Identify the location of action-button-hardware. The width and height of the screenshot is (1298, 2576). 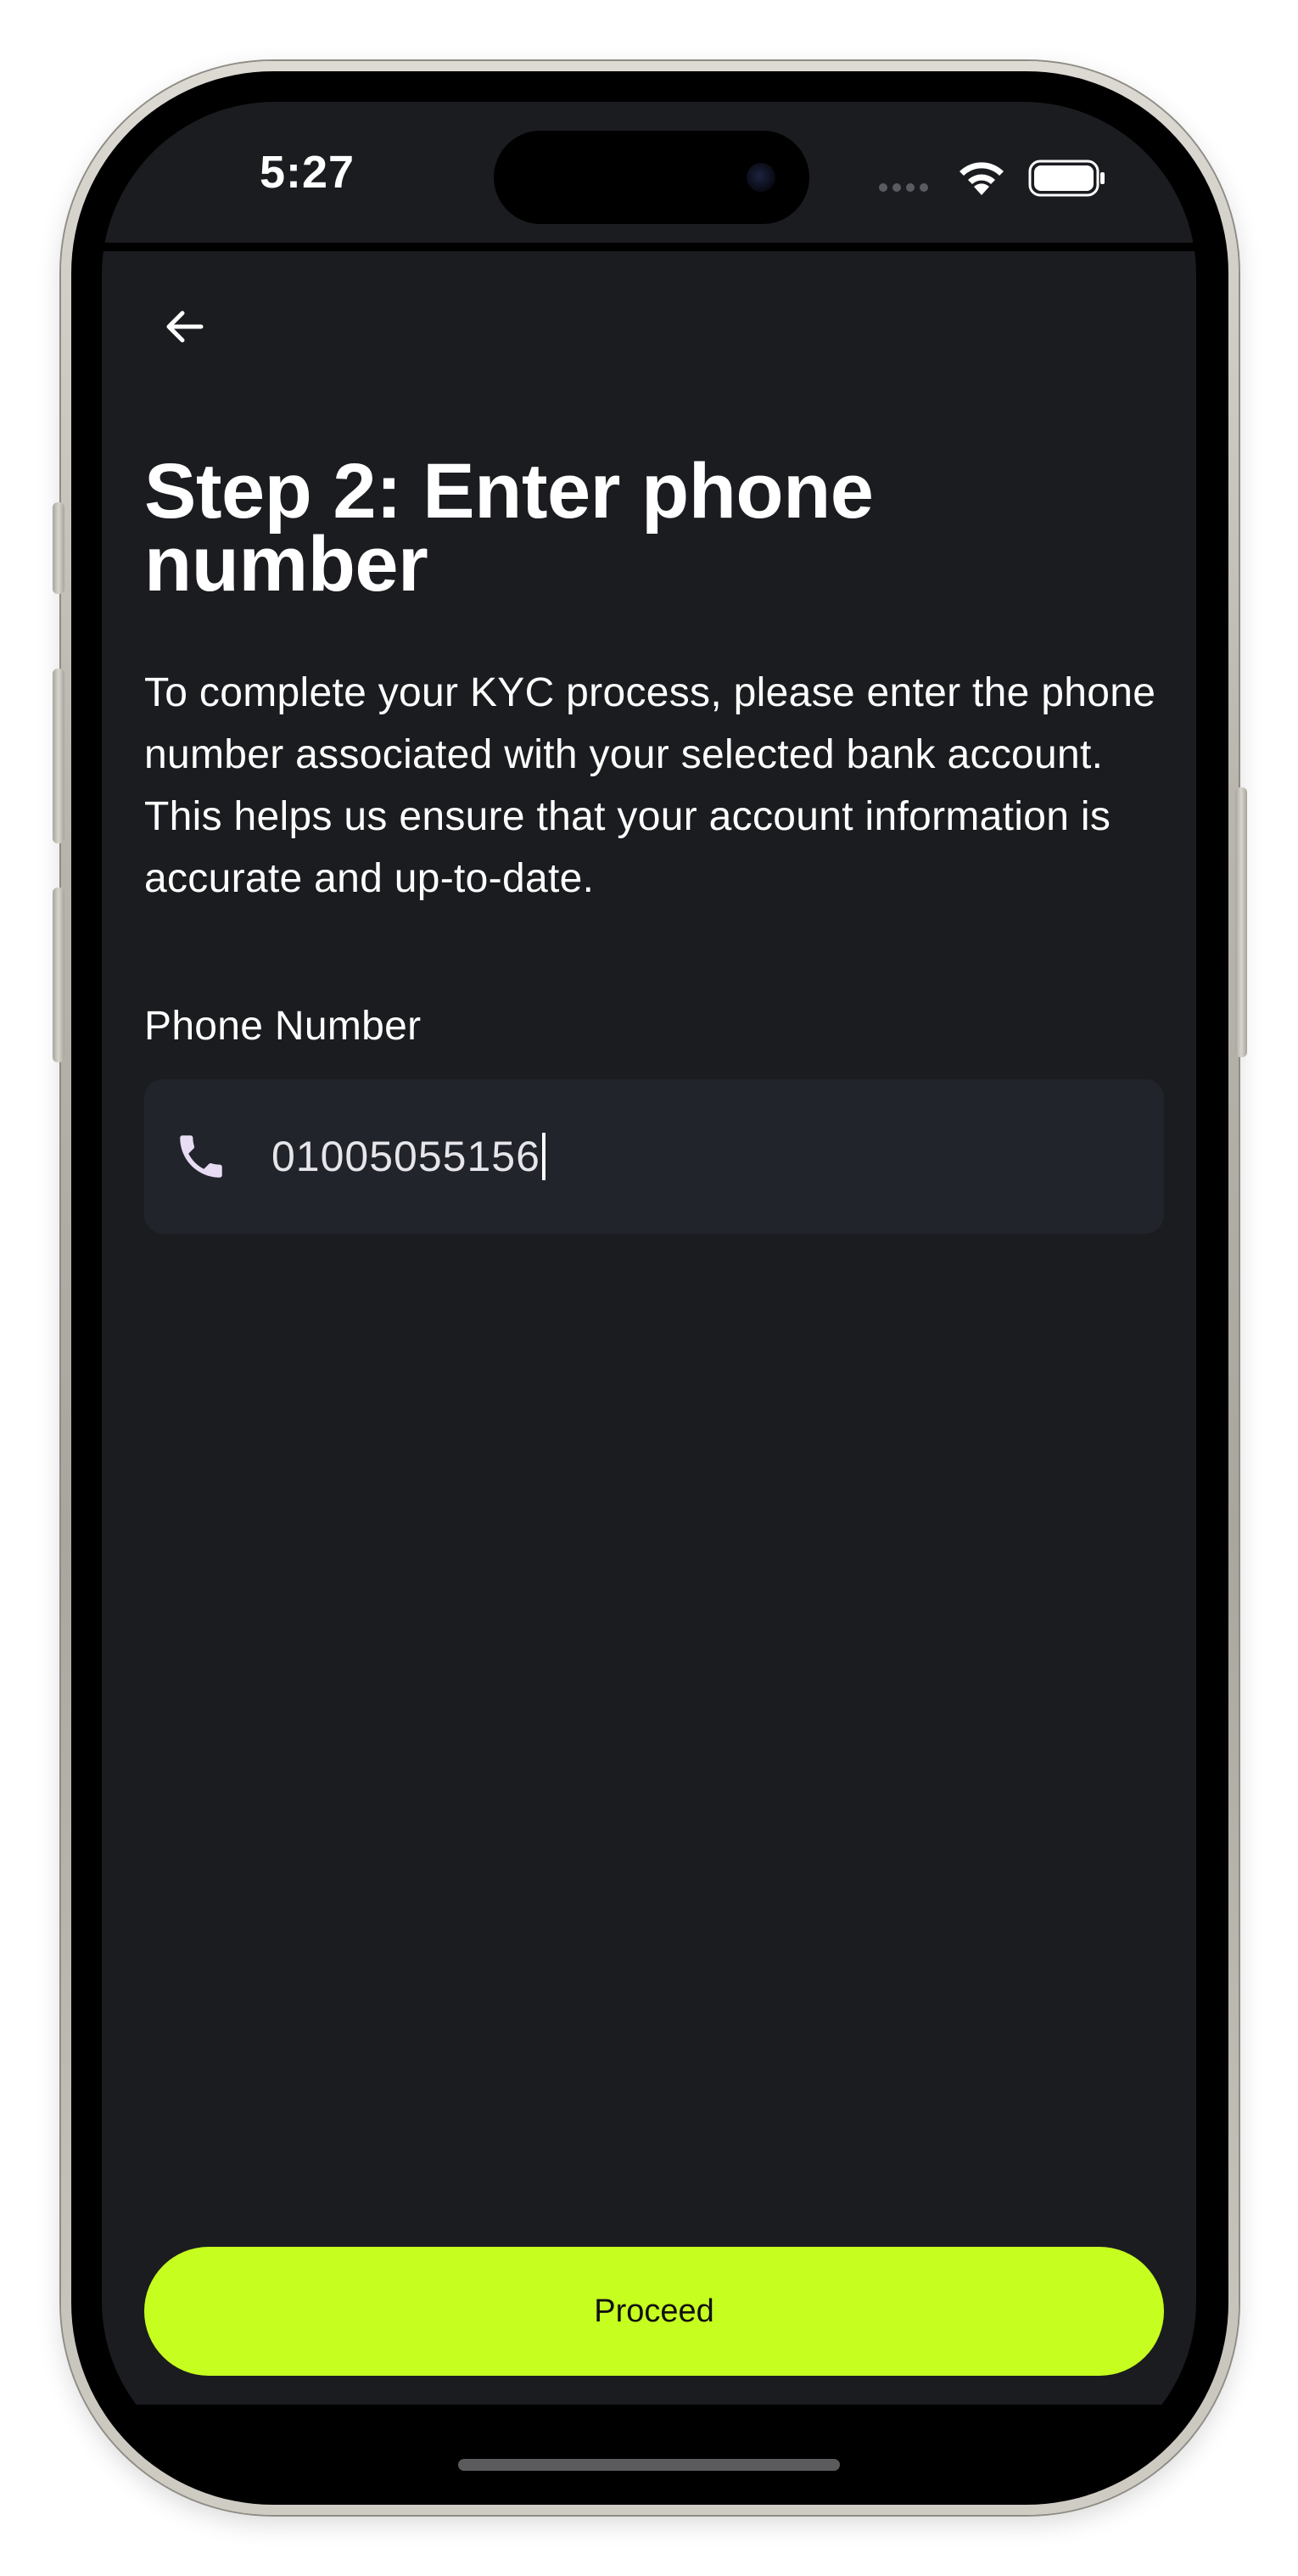
(58, 548).